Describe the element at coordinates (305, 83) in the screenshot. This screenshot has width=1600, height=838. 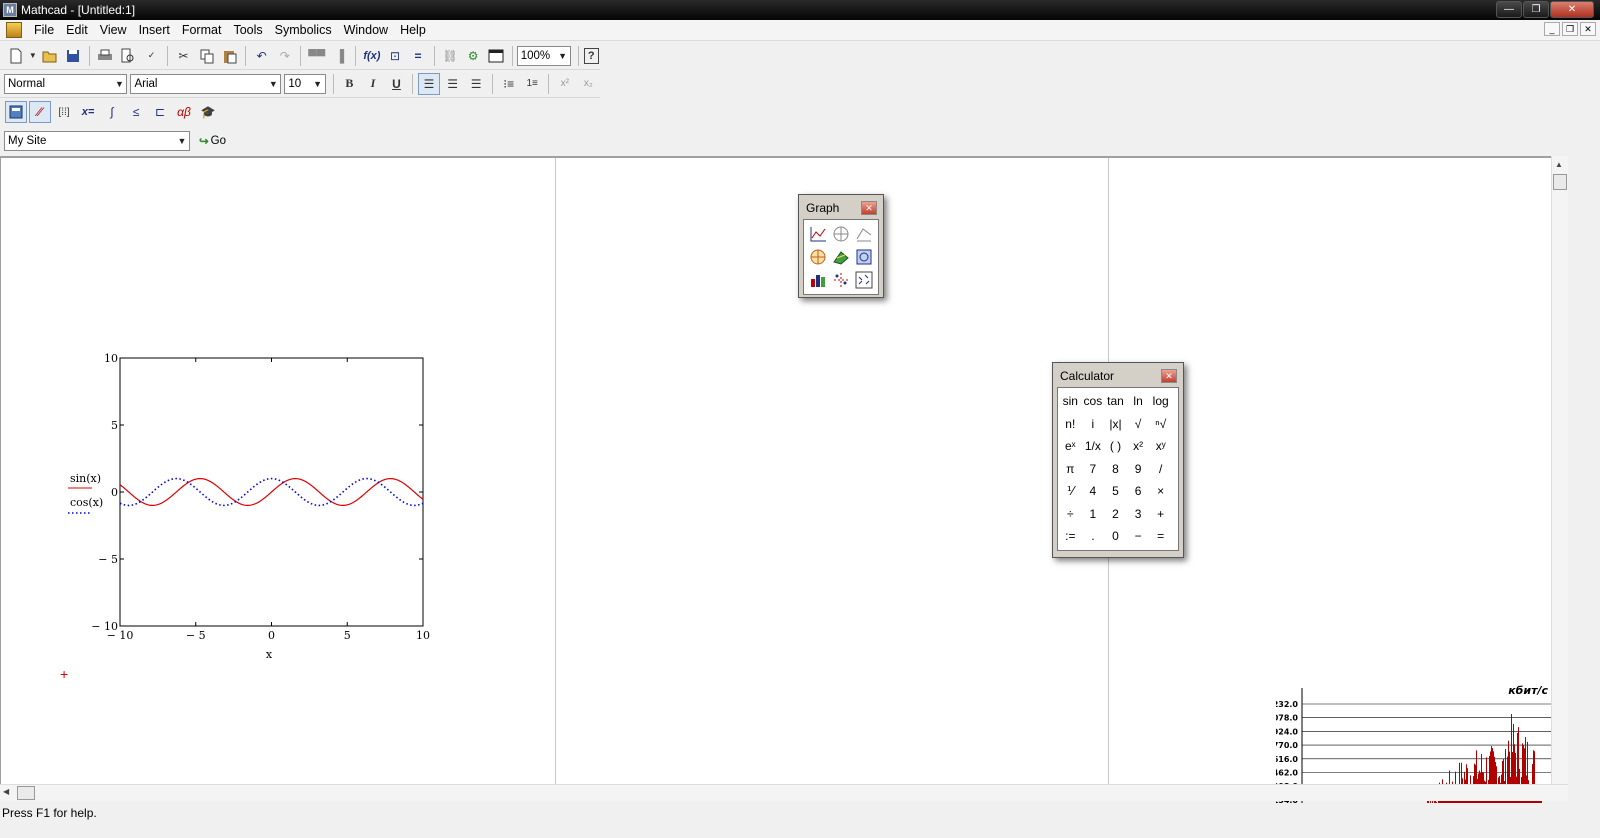
I see `font-size-select: 10 ▼` at that location.